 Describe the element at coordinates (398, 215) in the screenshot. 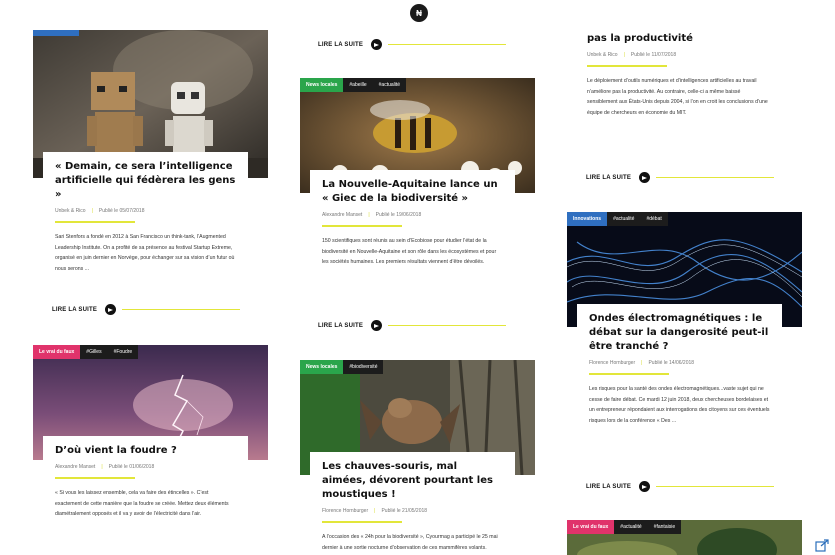

I see `article-date: Publié le 19/06/2018` at that location.